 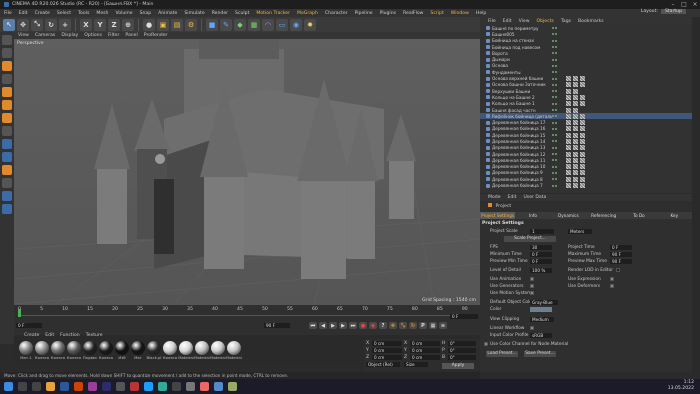 I want to click on record-icon: ●, so click(x=149, y=24).